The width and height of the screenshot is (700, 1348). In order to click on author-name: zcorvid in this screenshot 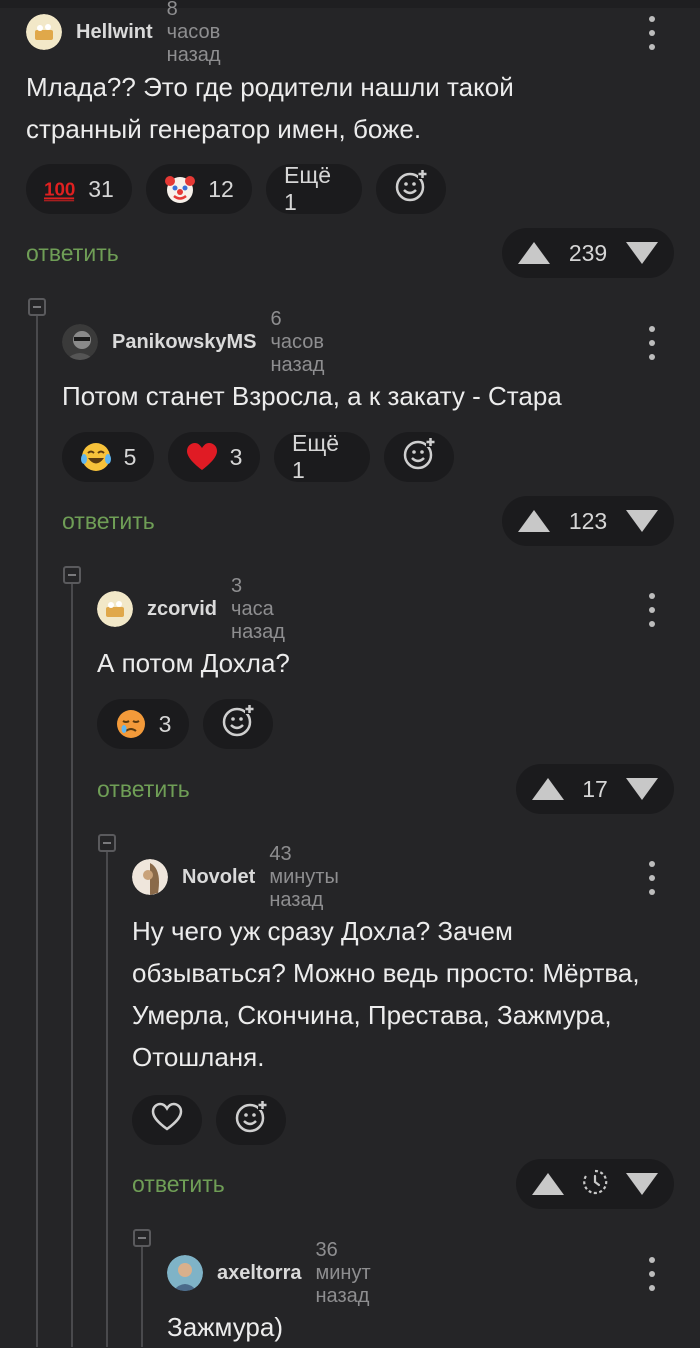, I will do `click(182, 609)`.